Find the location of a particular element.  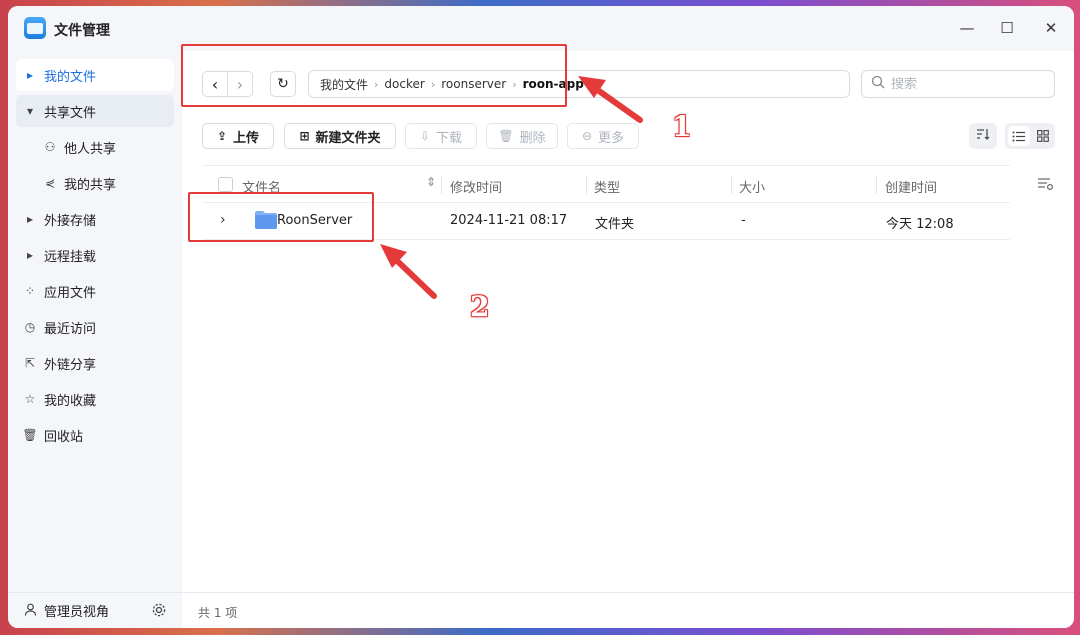

annotation-label-2: 2 is located at coordinates (480, 306).